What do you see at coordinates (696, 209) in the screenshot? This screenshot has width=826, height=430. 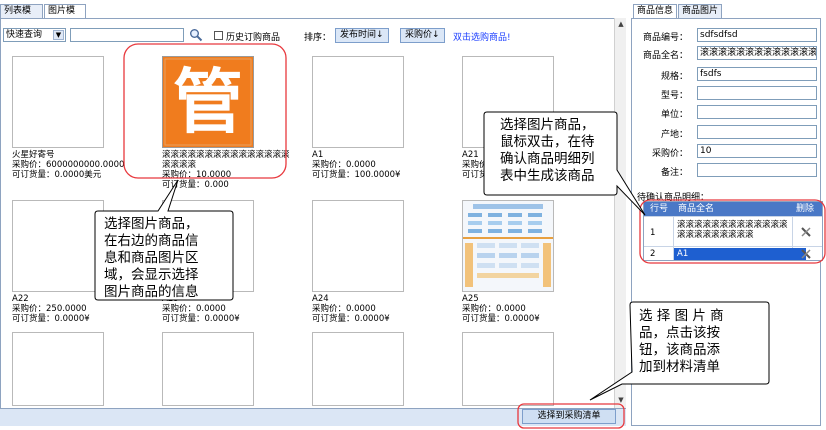 I see `col-name: 商品全名` at bounding box center [696, 209].